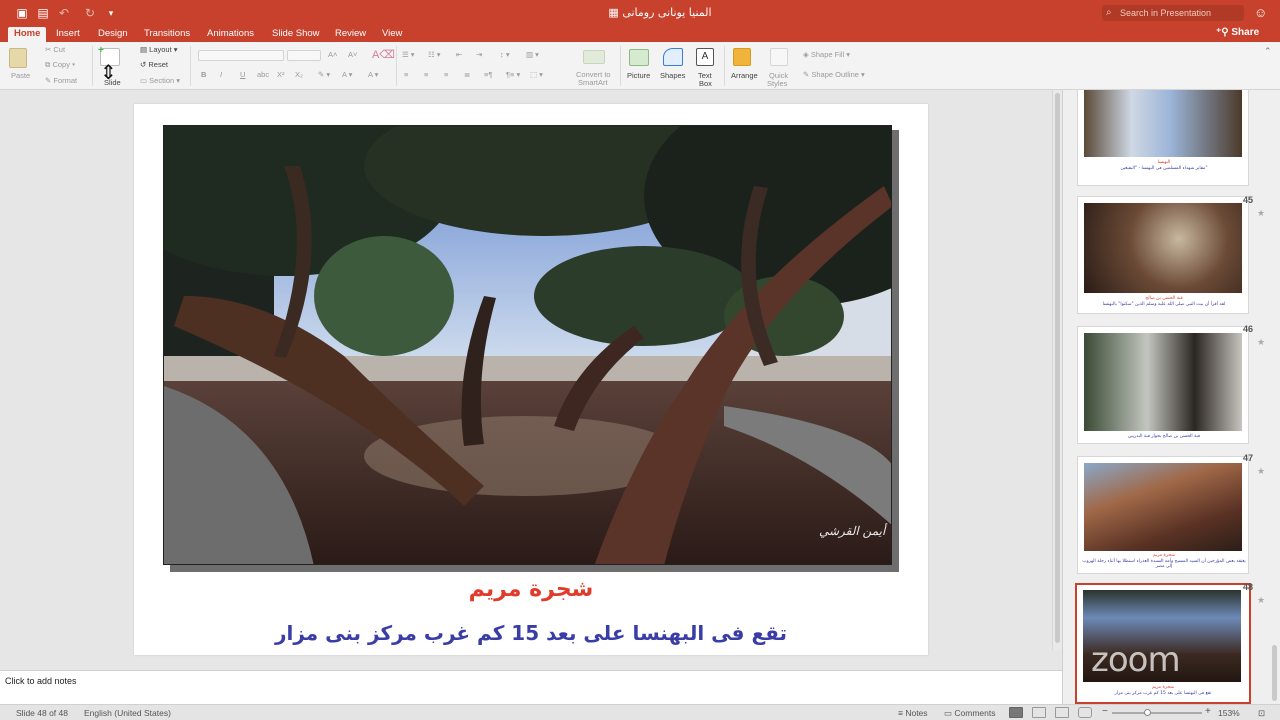  Describe the element at coordinates (408, 54) in the screenshot. I see `bullets-icon: ☰ ▾` at that location.